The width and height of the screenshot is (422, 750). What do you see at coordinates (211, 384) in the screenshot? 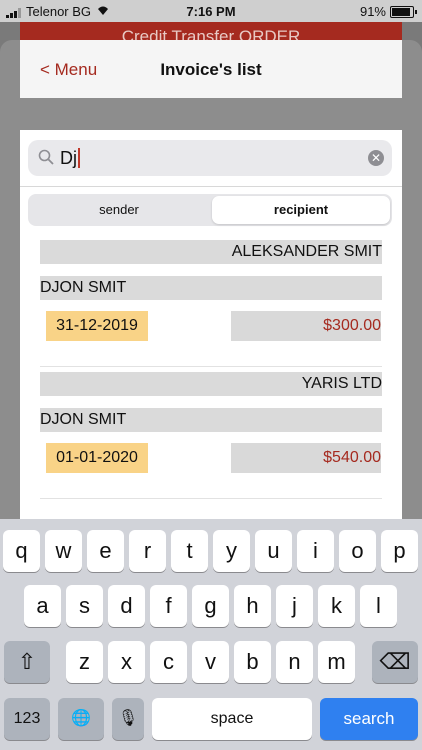
I see `invoice-sender: YARIS LTD` at bounding box center [211, 384].